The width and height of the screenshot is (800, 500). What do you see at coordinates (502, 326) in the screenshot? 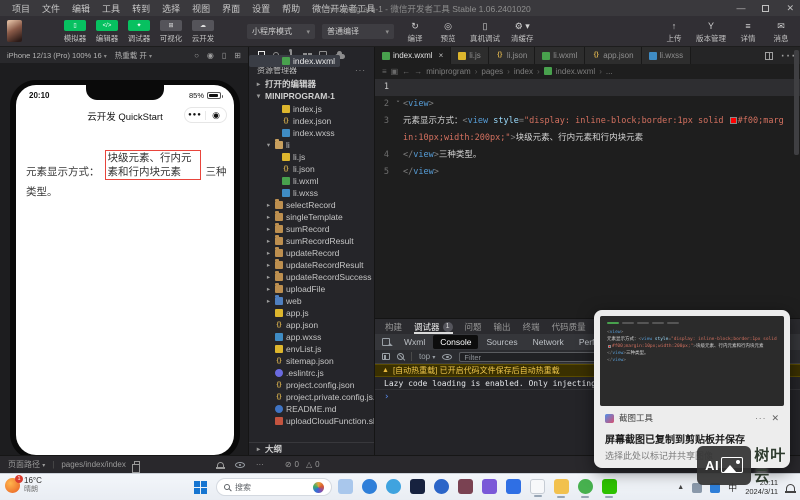
I see `panel-tab-输出: 输出` at bounding box center [502, 326].